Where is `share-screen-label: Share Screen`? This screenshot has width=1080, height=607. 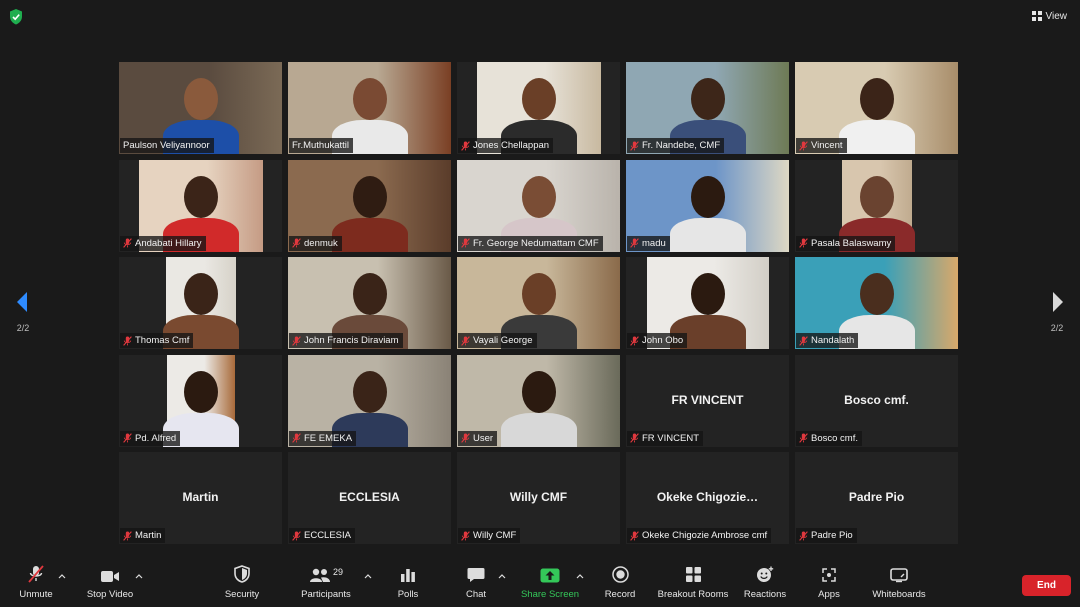 share-screen-label: Share Screen is located at coordinates (550, 594).